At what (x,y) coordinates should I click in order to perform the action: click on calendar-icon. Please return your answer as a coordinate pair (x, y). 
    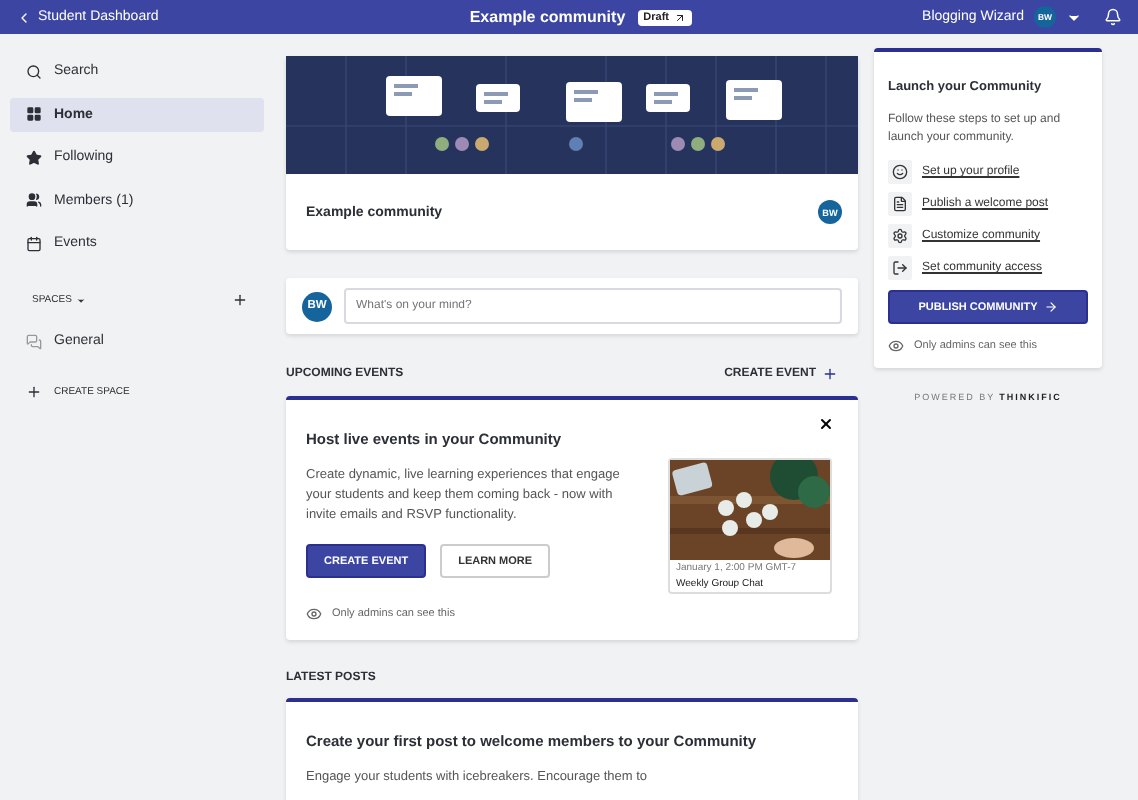
    Looking at the image, I should click on (34, 243).